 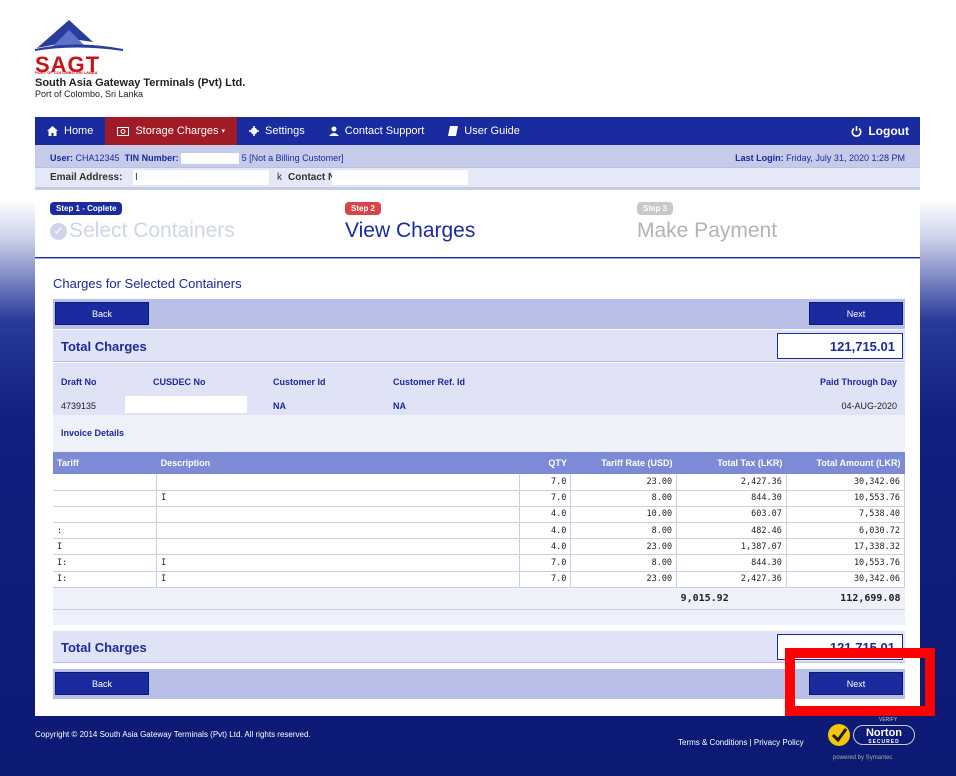 I want to click on book-icon, so click(x=453, y=131).